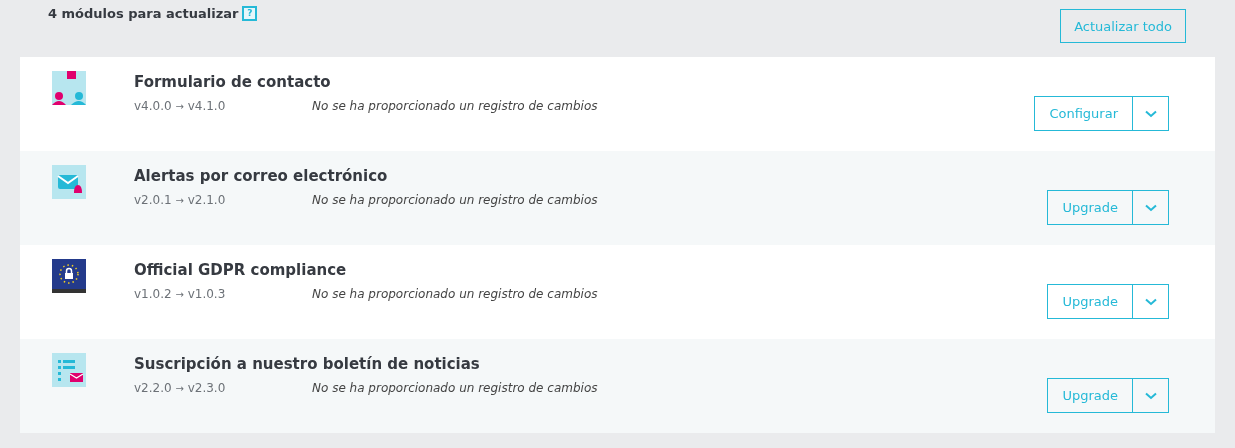 This screenshot has height=448, width=1235. I want to click on padlock-stars-icon, so click(69, 276).